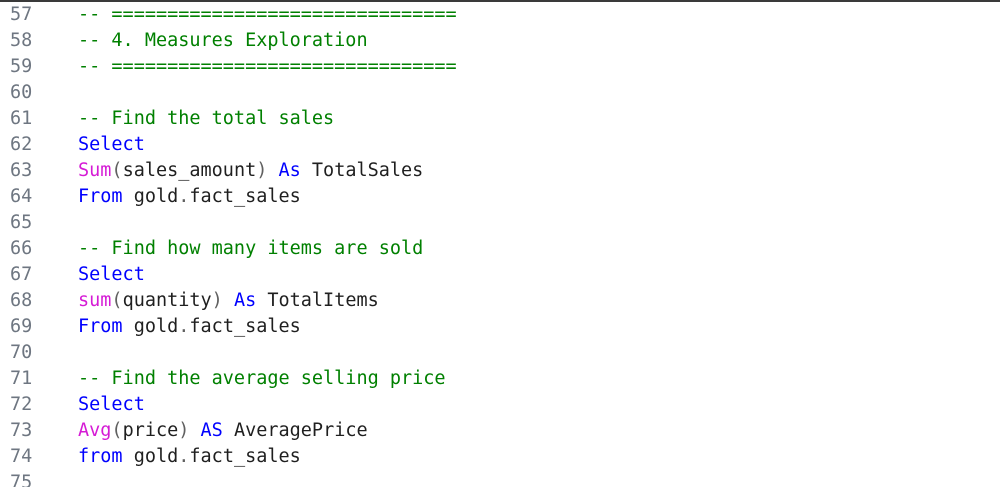  What do you see at coordinates (21, 352) in the screenshot?
I see `line-number: 70` at bounding box center [21, 352].